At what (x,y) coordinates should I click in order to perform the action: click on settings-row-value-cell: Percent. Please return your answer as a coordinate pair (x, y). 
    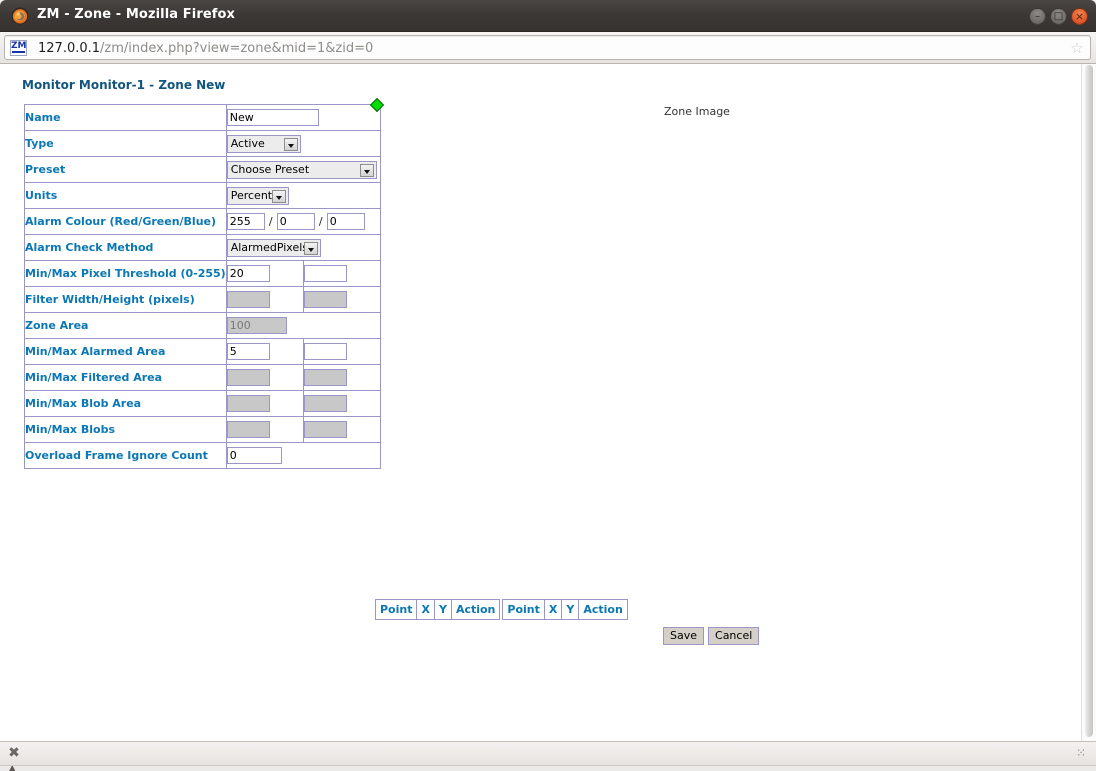
    Looking at the image, I should click on (303, 195).